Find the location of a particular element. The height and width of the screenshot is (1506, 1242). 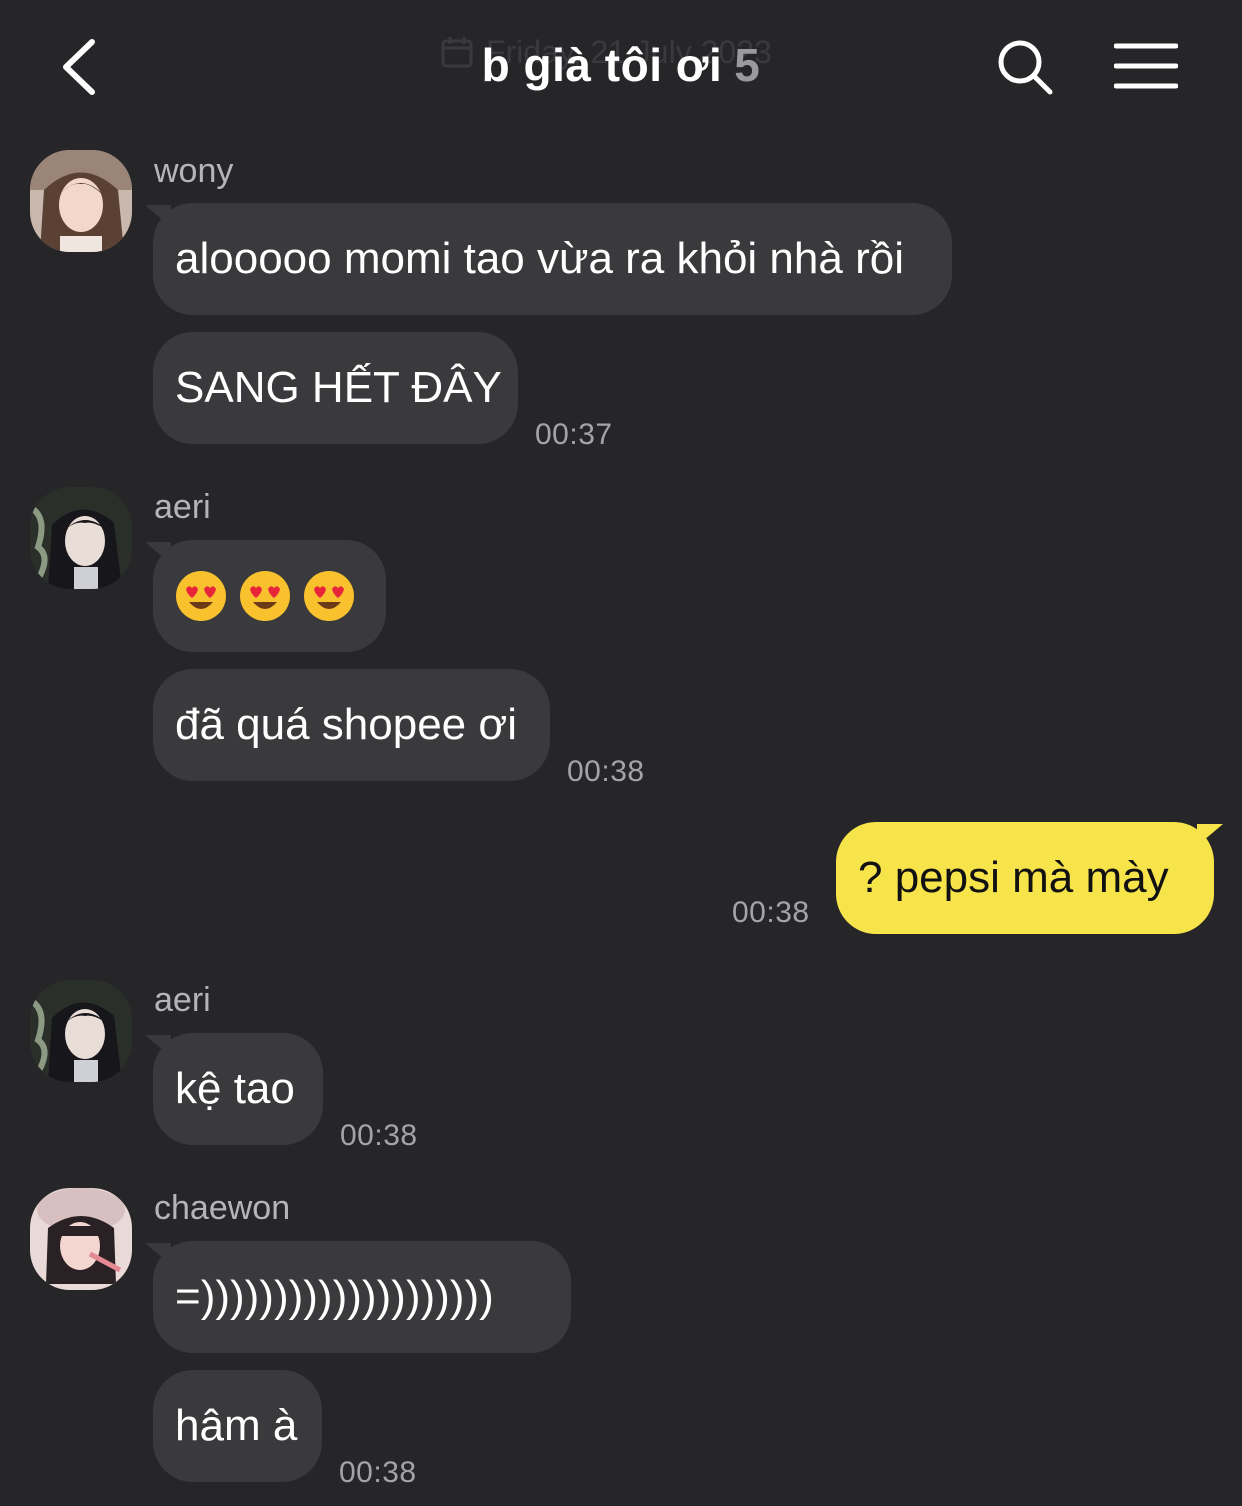

emoji-row is located at coordinates (265, 596).